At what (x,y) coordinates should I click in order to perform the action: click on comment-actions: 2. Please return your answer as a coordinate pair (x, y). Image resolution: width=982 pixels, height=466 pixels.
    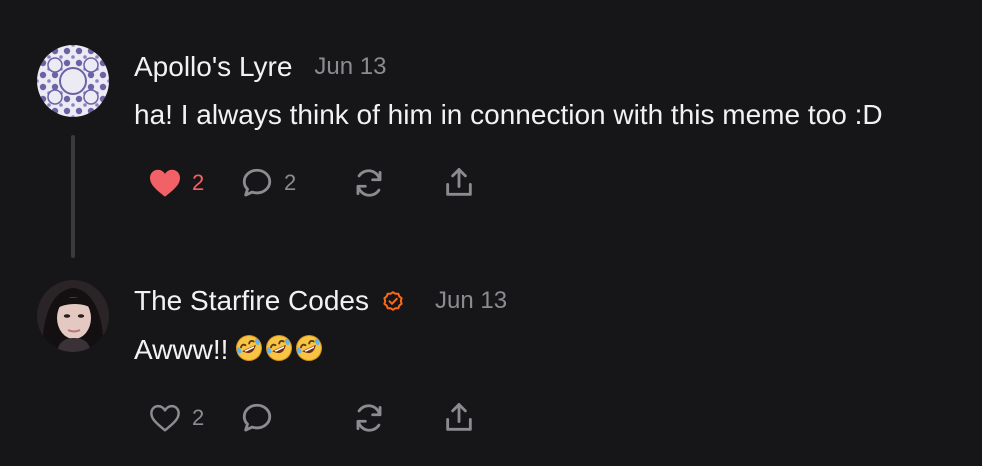
    Looking at the image, I should click on (325, 418).